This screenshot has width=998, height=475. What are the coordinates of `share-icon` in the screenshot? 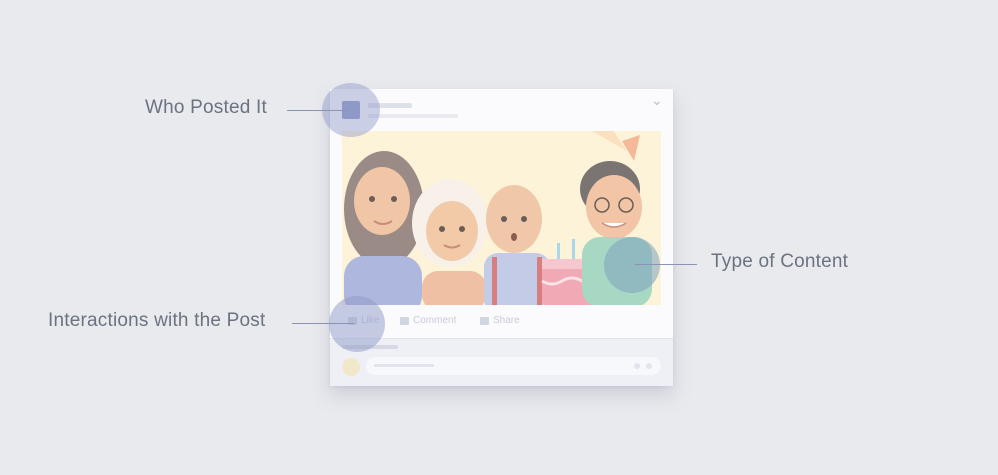 It's located at (484, 320).